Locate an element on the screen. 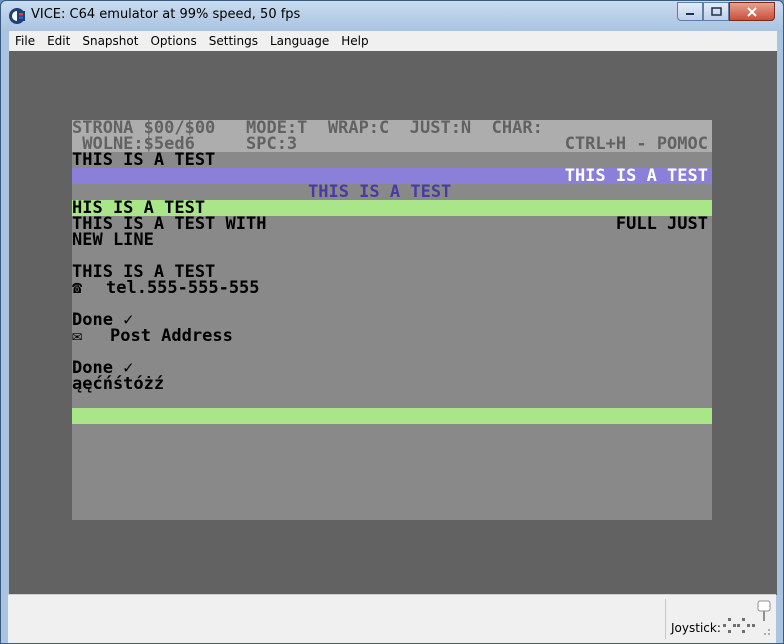 Image resolution: width=784 pixels, height=644 pixels. text-line-10-row: ✉ Post Address is located at coordinates (392, 336).